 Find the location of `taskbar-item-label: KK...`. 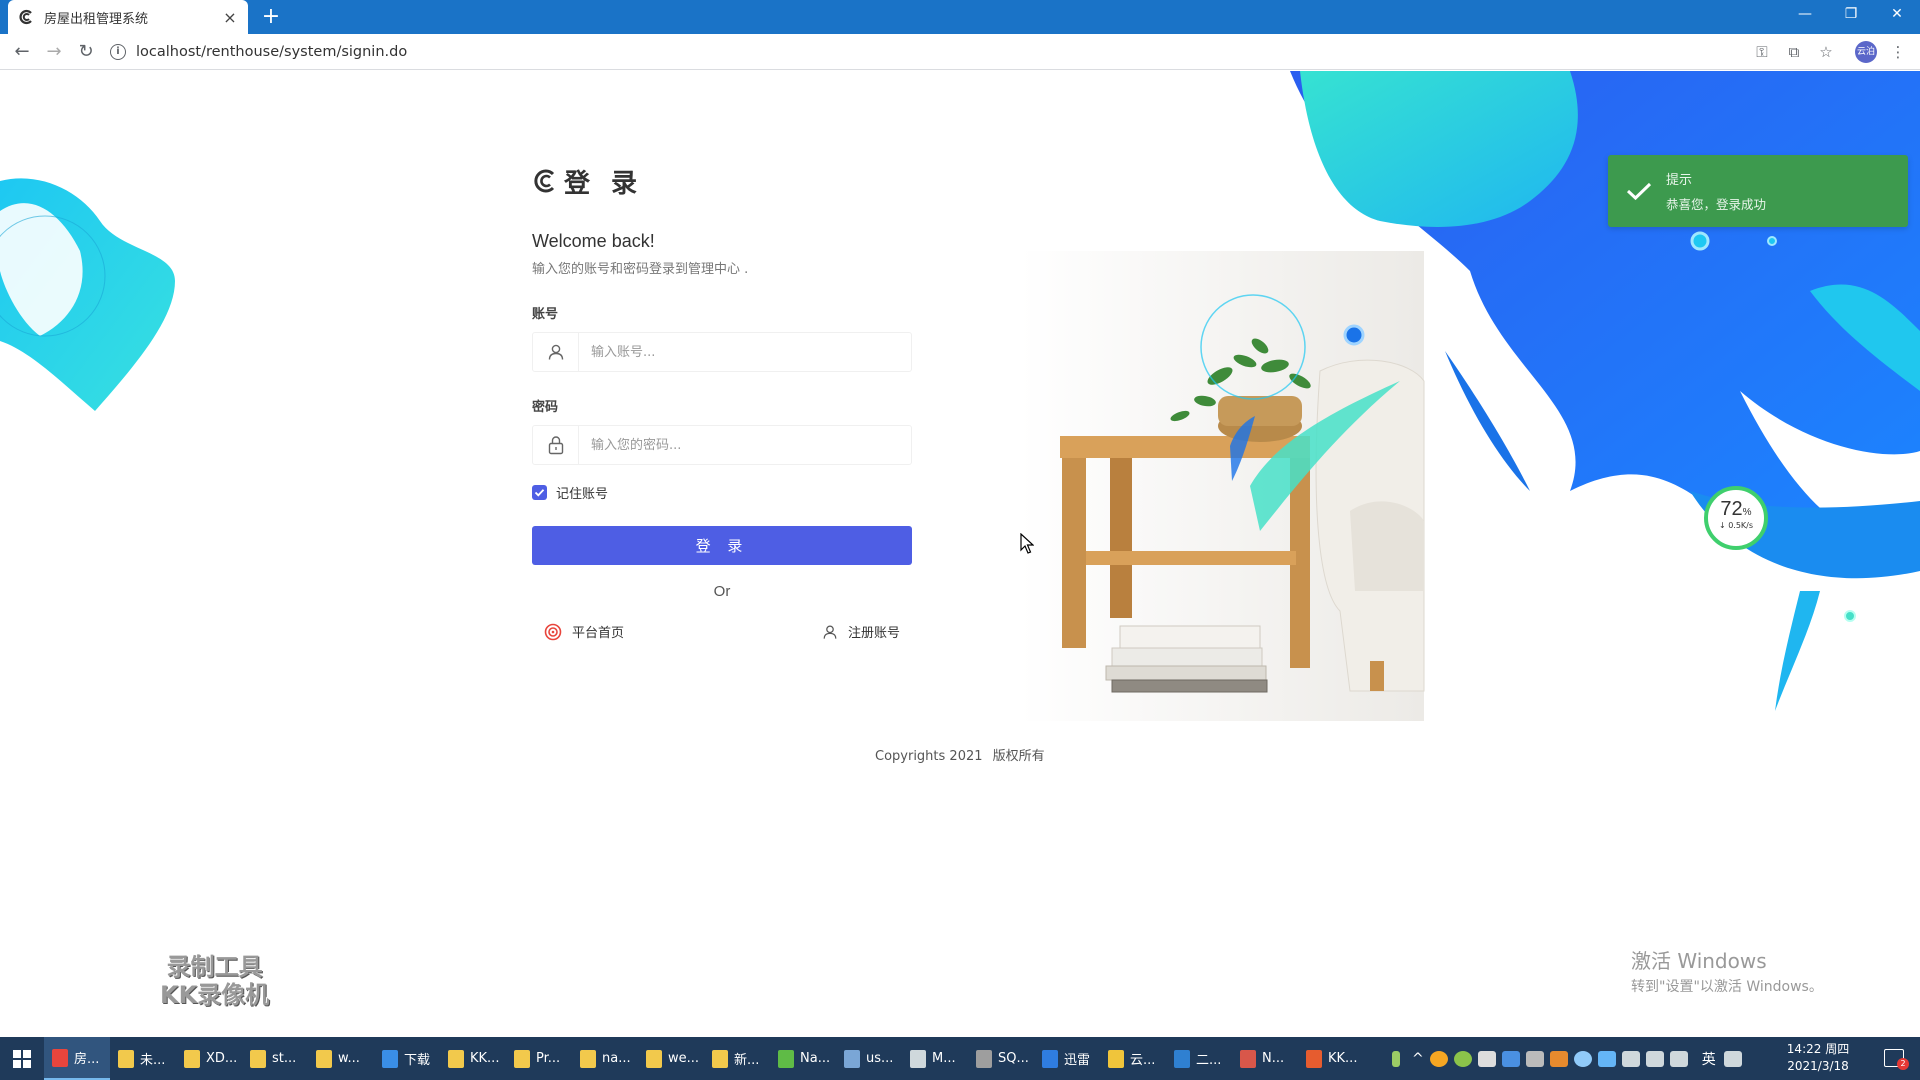

taskbar-item-label: KK... is located at coordinates (485, 1058).